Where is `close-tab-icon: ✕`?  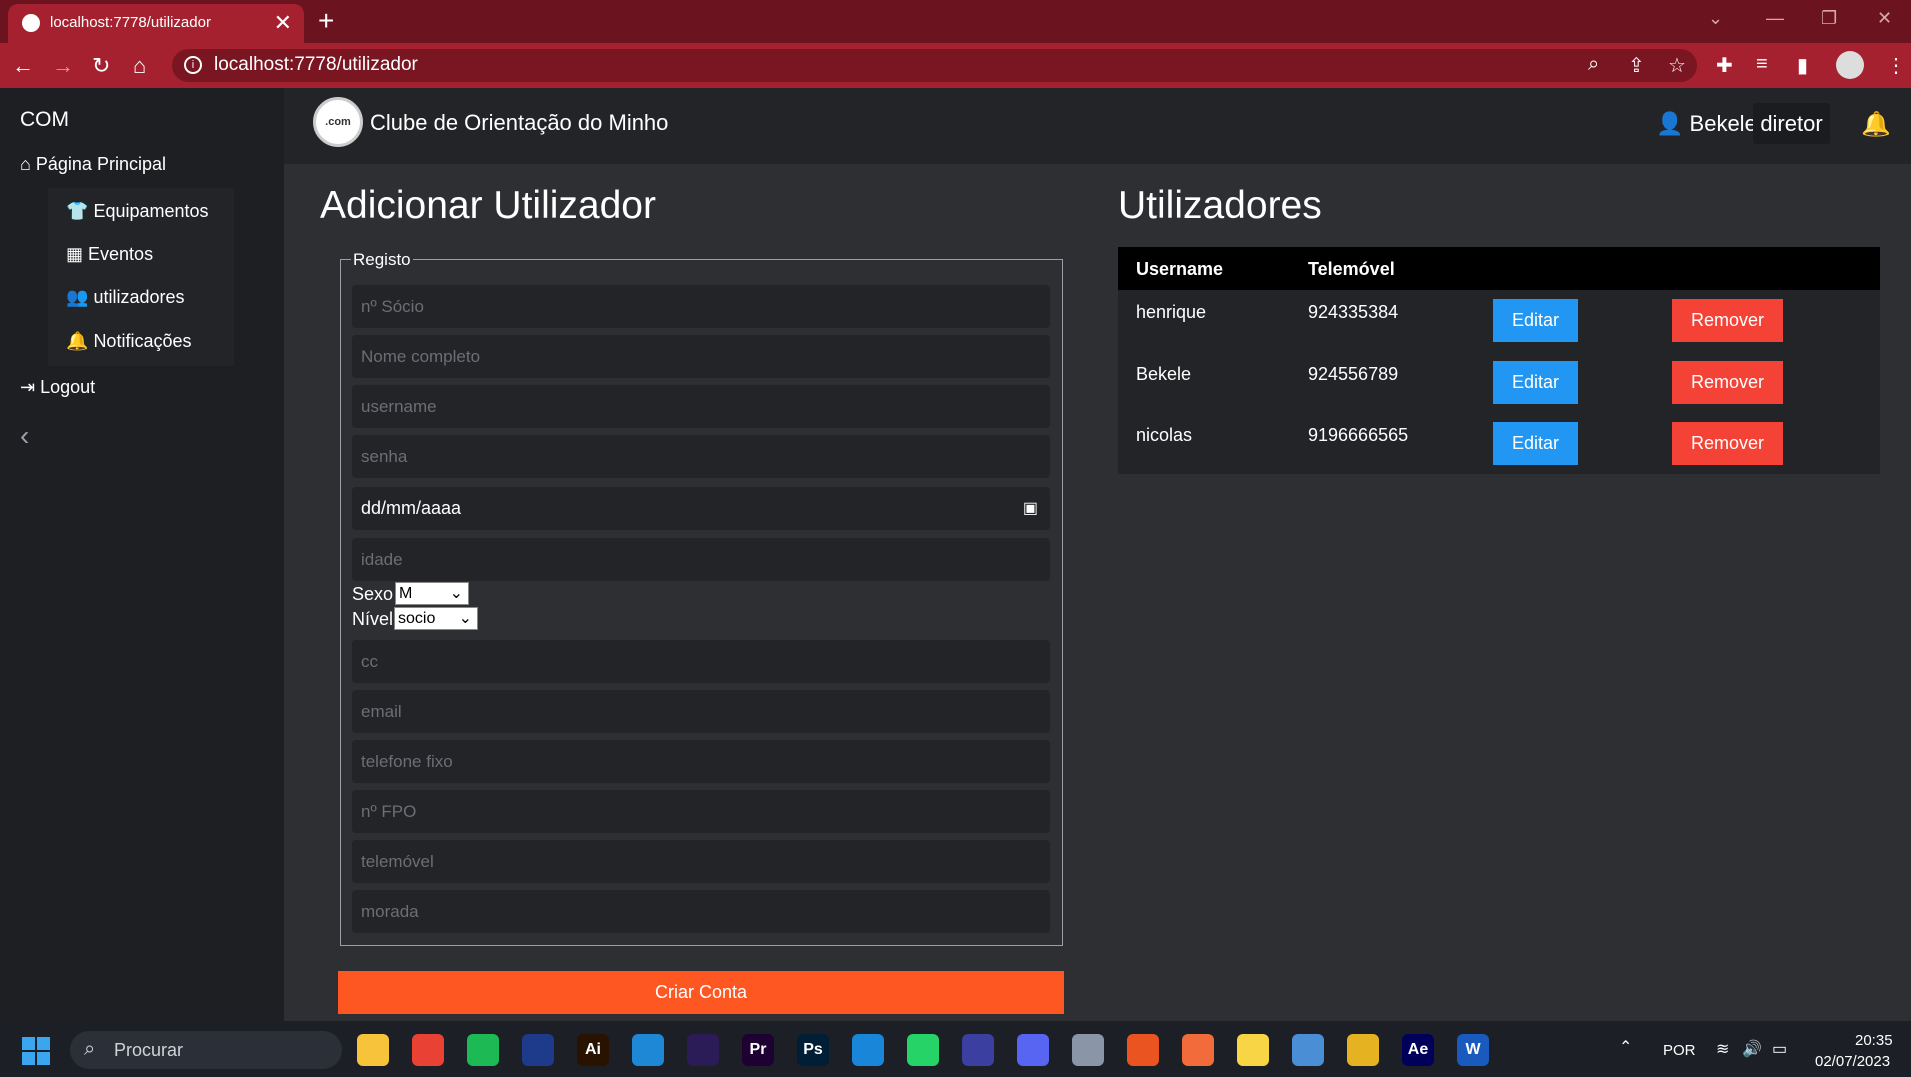 close-tab-icon: ✕ is located at coordinates (283, 23).